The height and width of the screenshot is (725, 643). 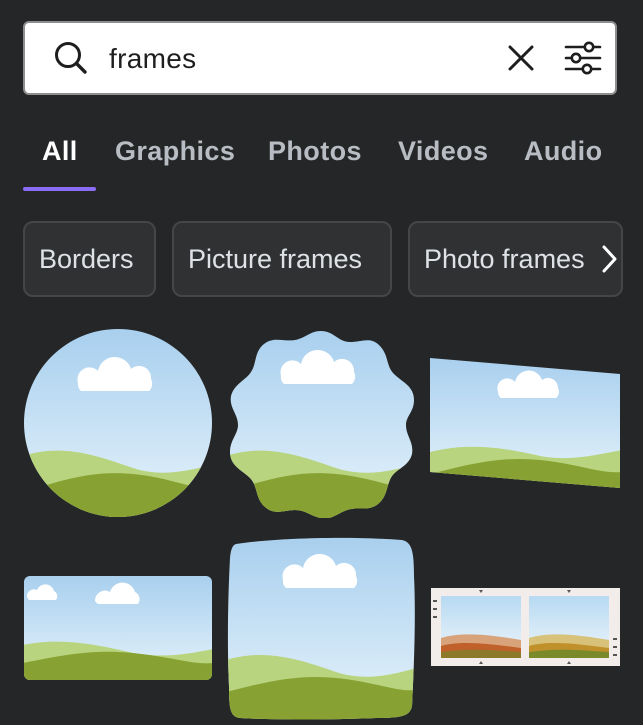 What do you see at coordinates (321, 630) in the screenshot?
I see `rough-square-frame` at bounding box center [321, 630].